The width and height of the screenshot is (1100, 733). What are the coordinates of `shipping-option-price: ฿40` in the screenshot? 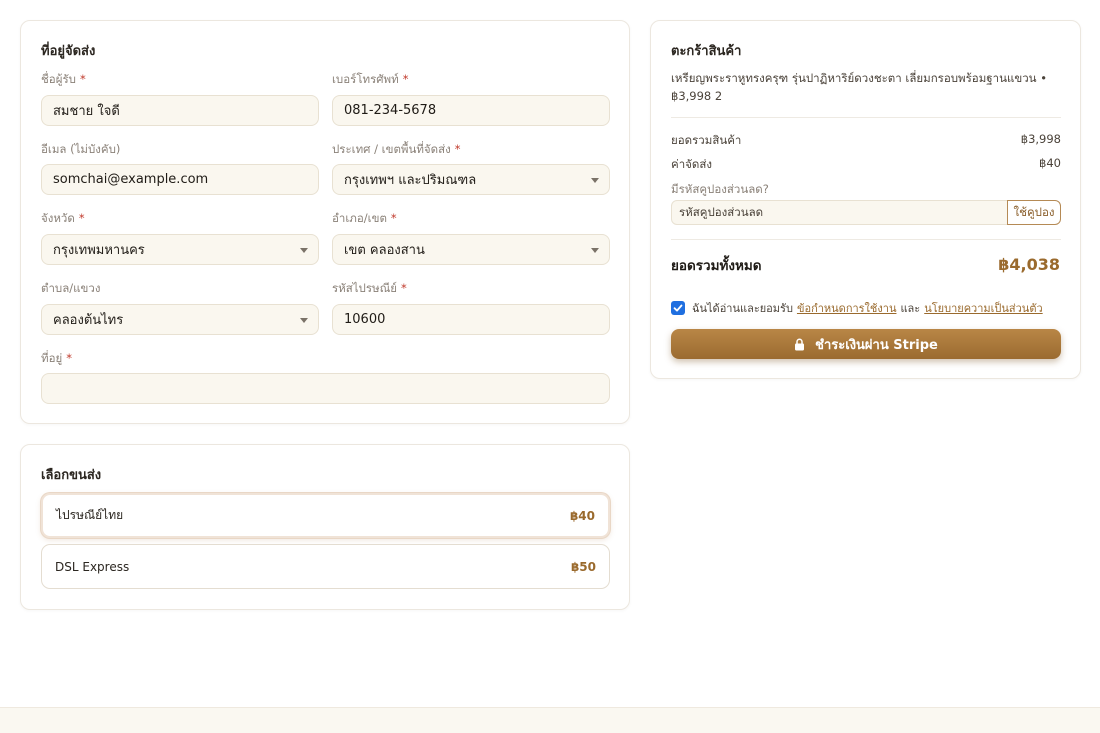 It's located at (582, 515).